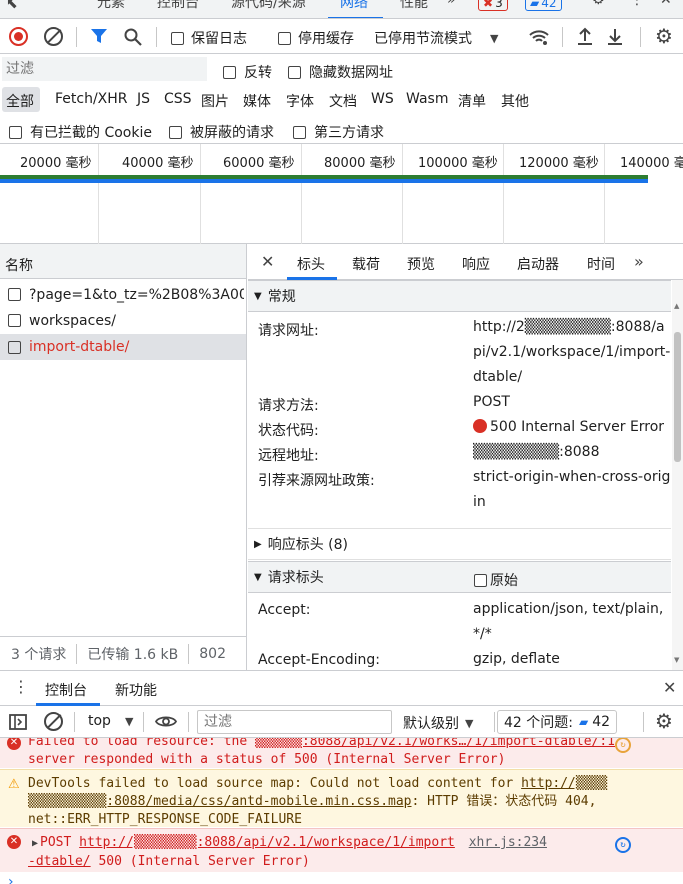 The image size is (683, 884). I want to click on preserve-log-checkbox: 保留日志, so click(209, 38).